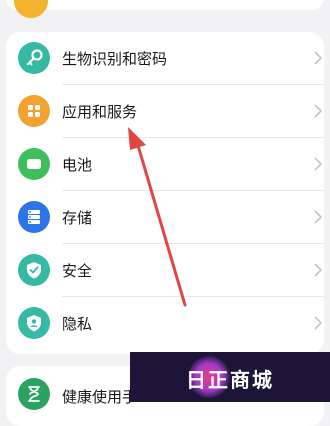 This screenshot has height=426, width=330. Describe the element at coordinates (77, 218) in the screenshot. I see `settings-item-label: 存储` at that location.